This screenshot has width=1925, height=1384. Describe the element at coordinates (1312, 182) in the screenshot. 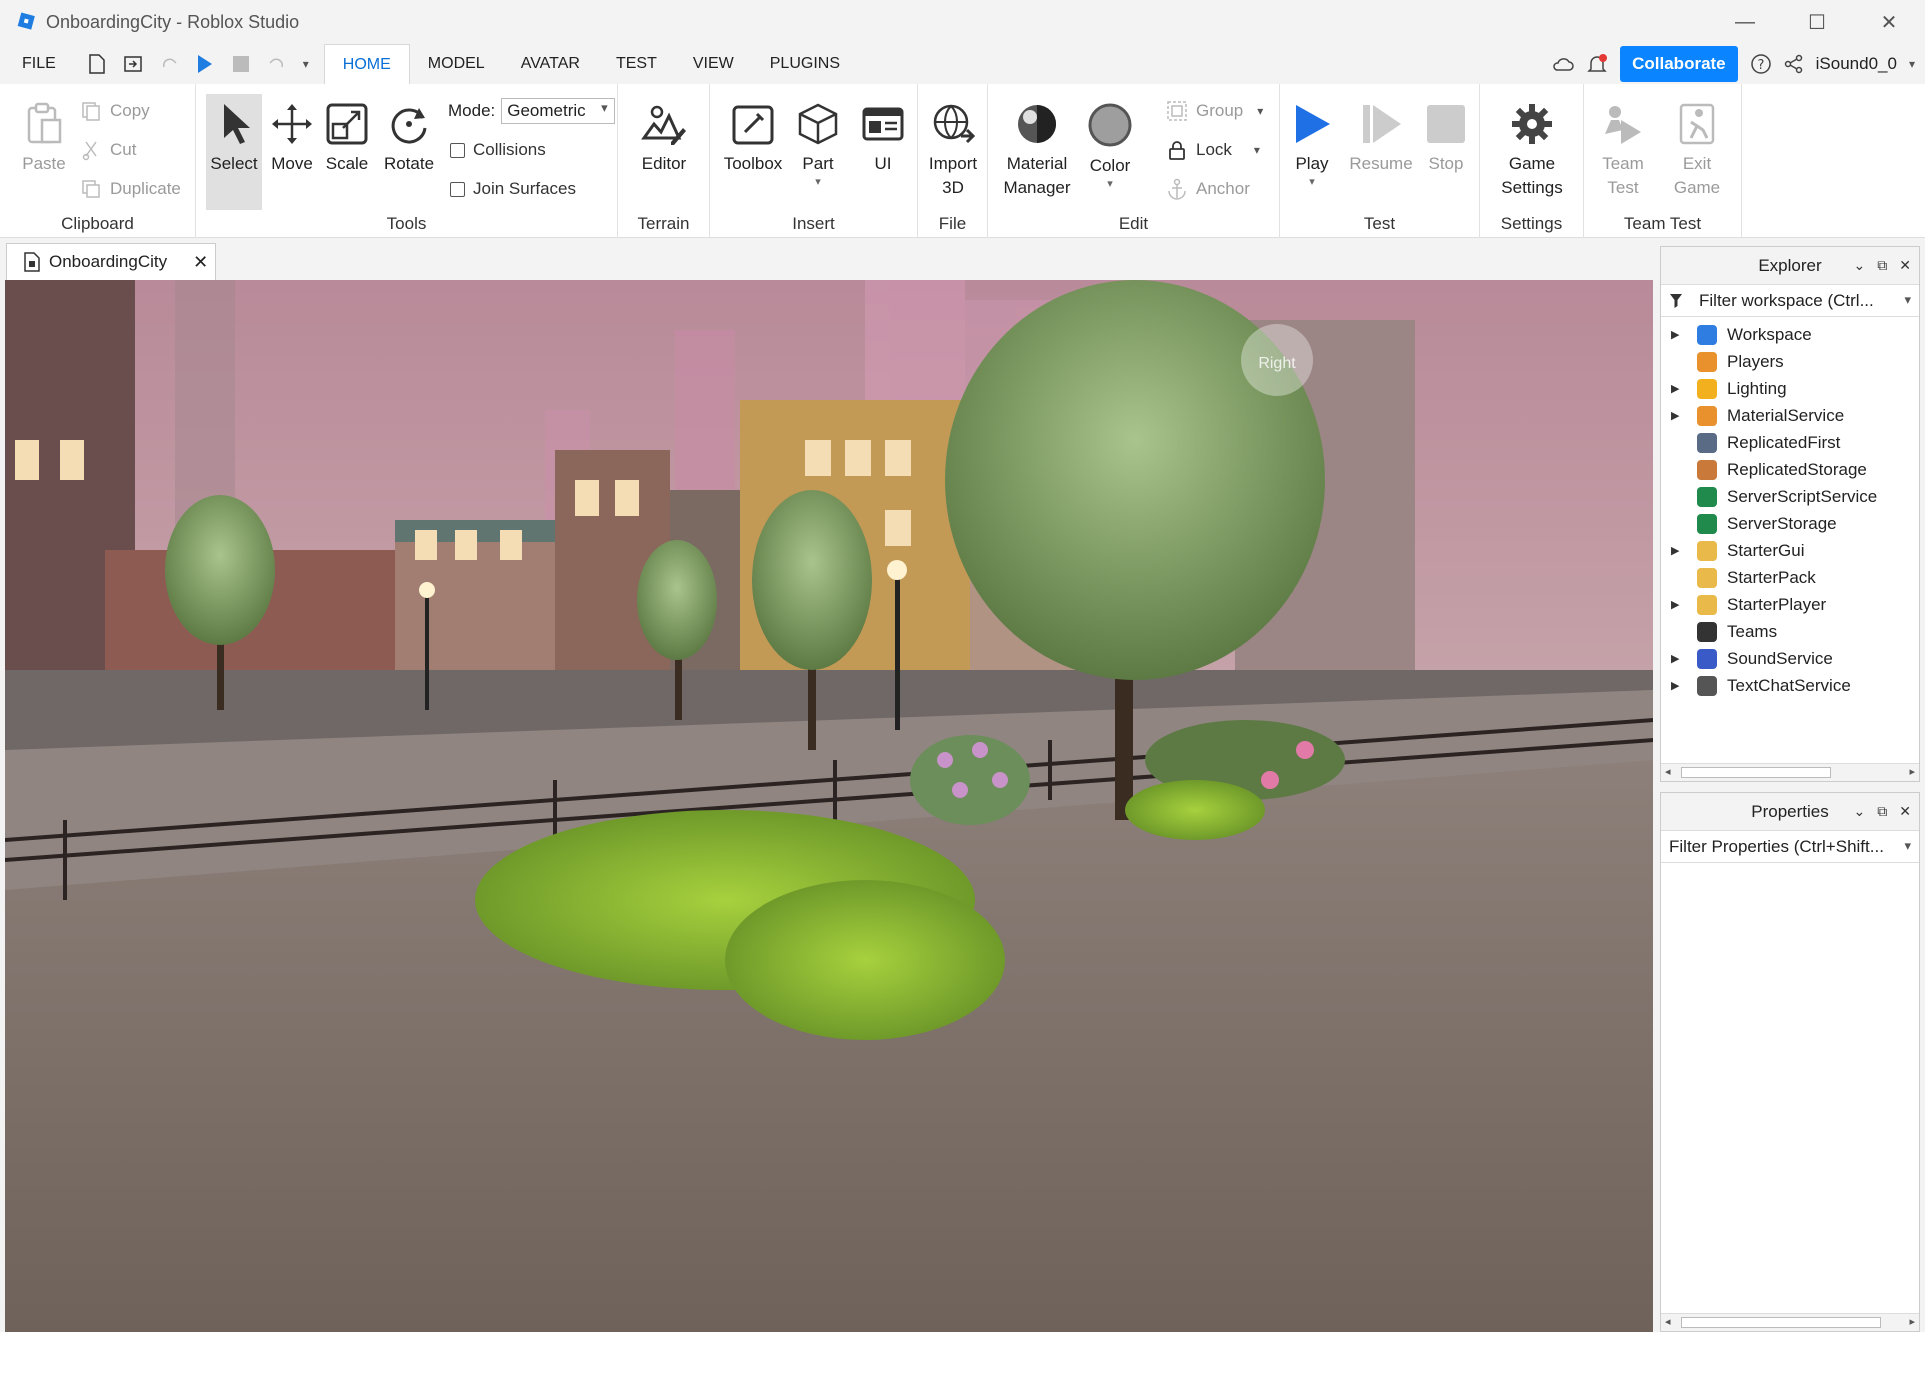

I see `play-dropdown-icon: ▾` at that location.